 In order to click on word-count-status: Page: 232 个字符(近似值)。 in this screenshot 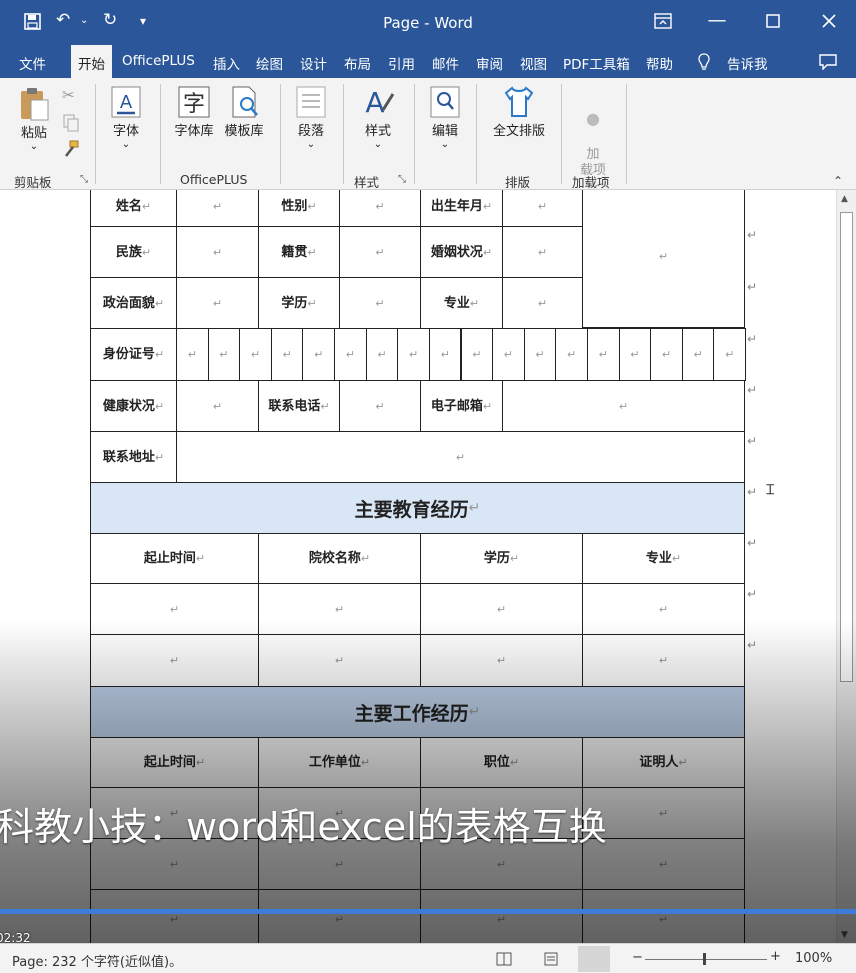, I will do `click(97, 960)`.